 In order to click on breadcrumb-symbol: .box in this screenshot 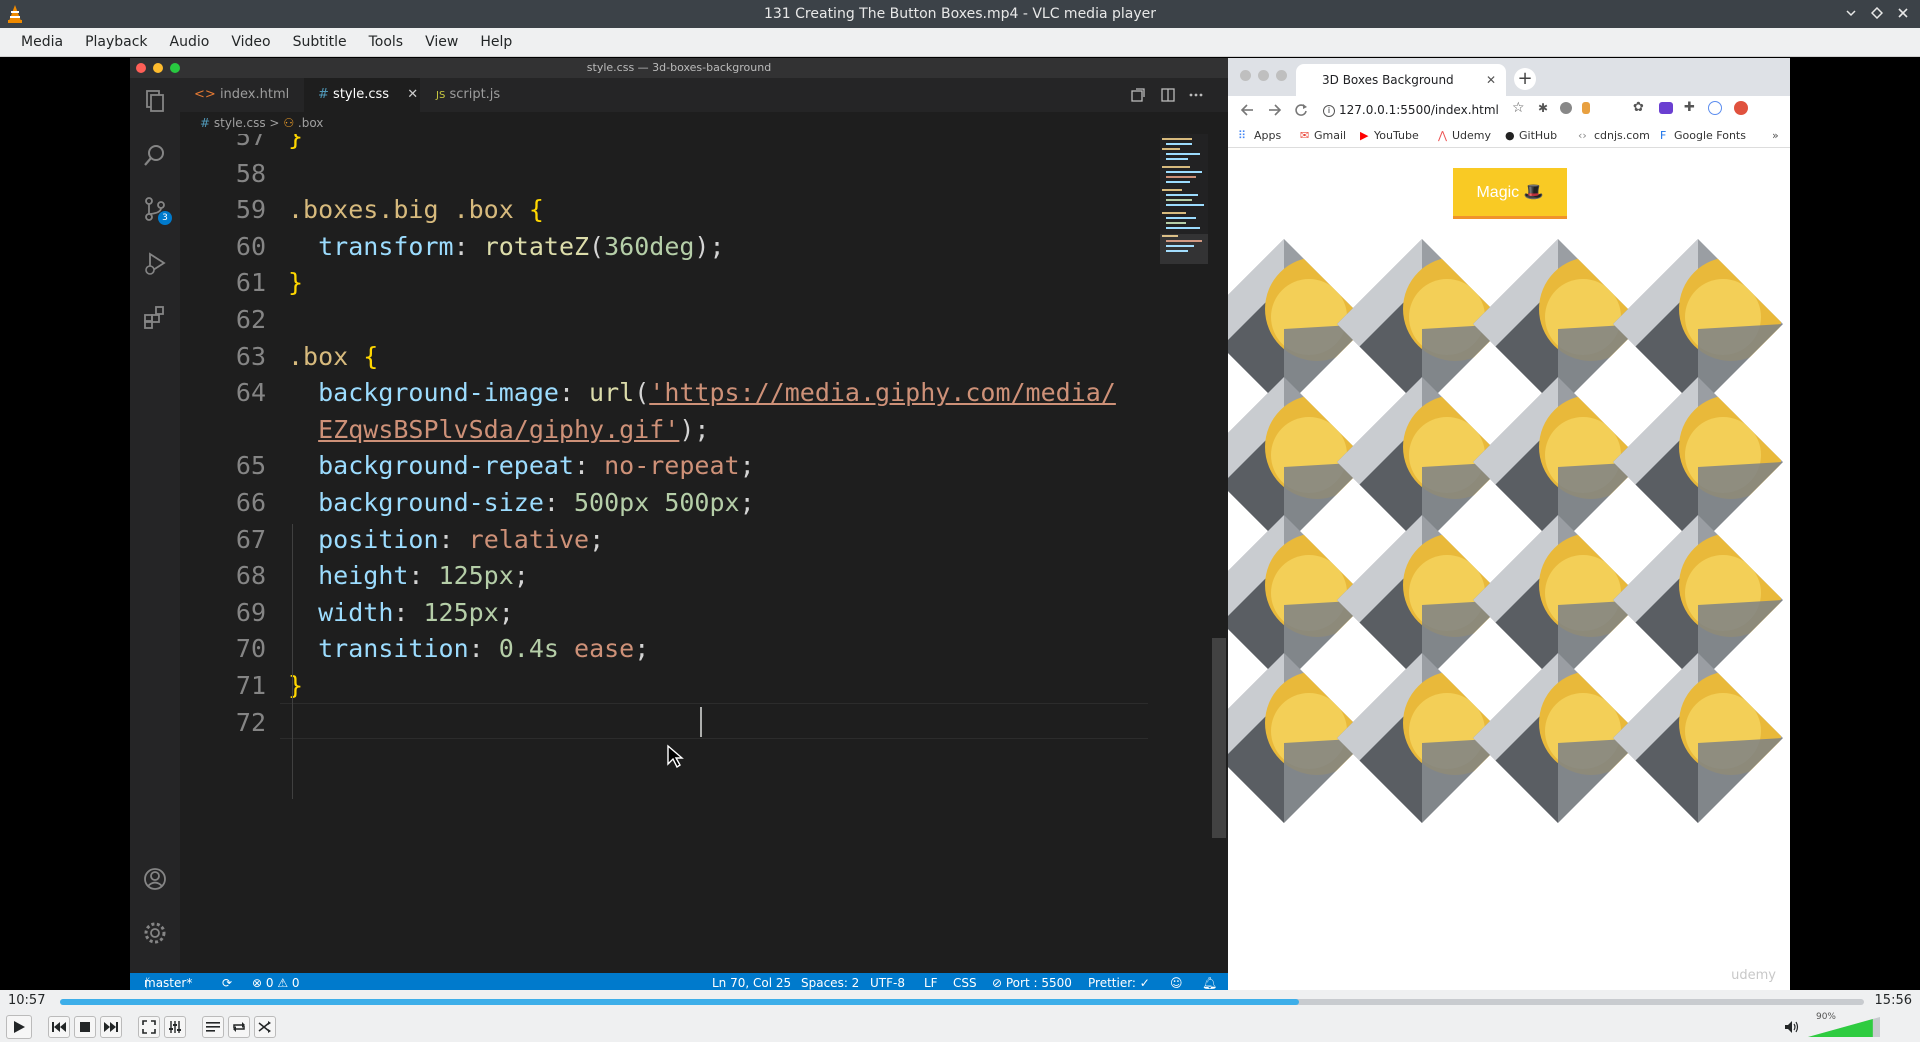, I will do `click(311, 123)`.